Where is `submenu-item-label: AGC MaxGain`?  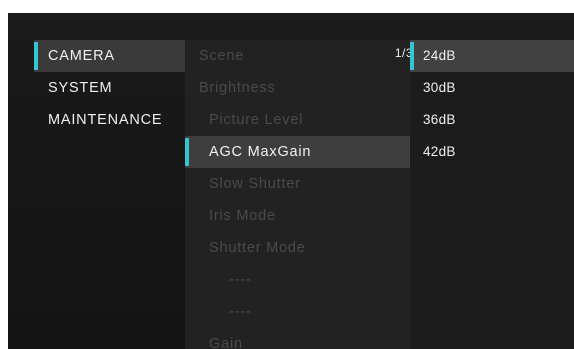 submenu-item-label: AGC MaxGain is located at coordinates (260, 152).